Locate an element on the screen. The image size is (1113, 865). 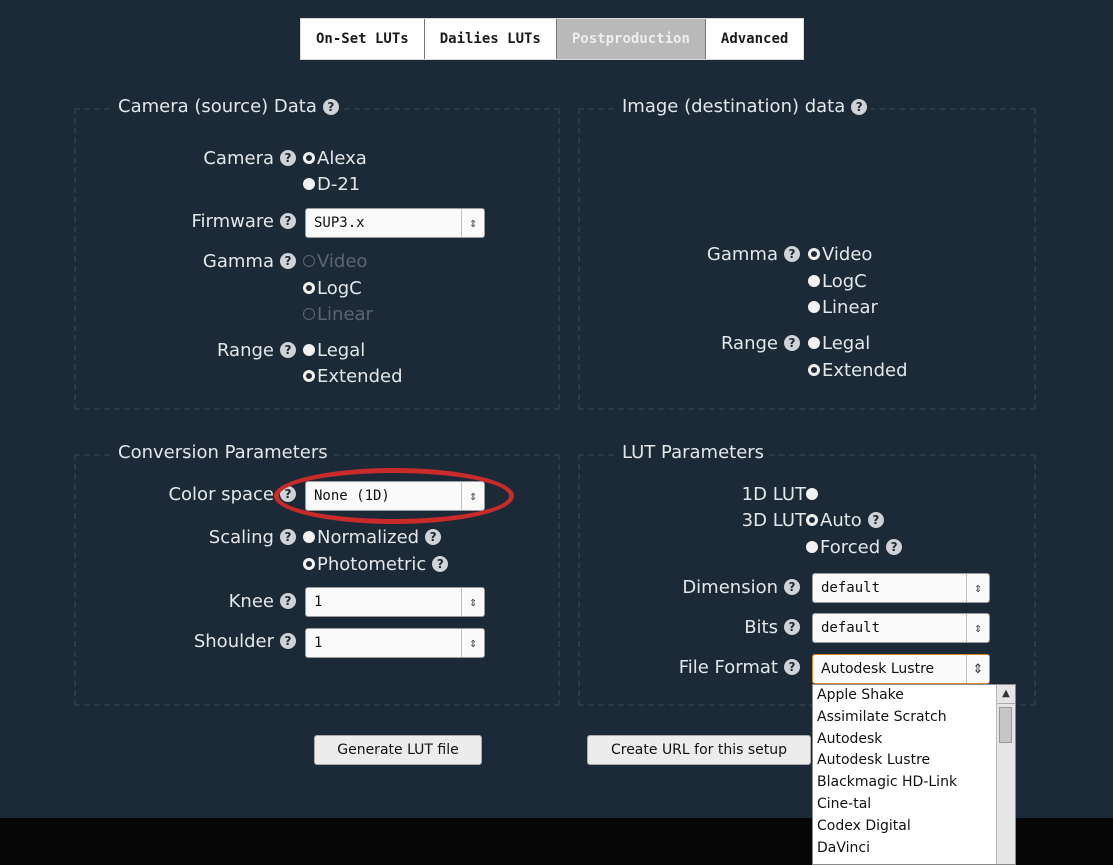
dest-gamma-option-linear: Linear is located at coordinates (843, 307).